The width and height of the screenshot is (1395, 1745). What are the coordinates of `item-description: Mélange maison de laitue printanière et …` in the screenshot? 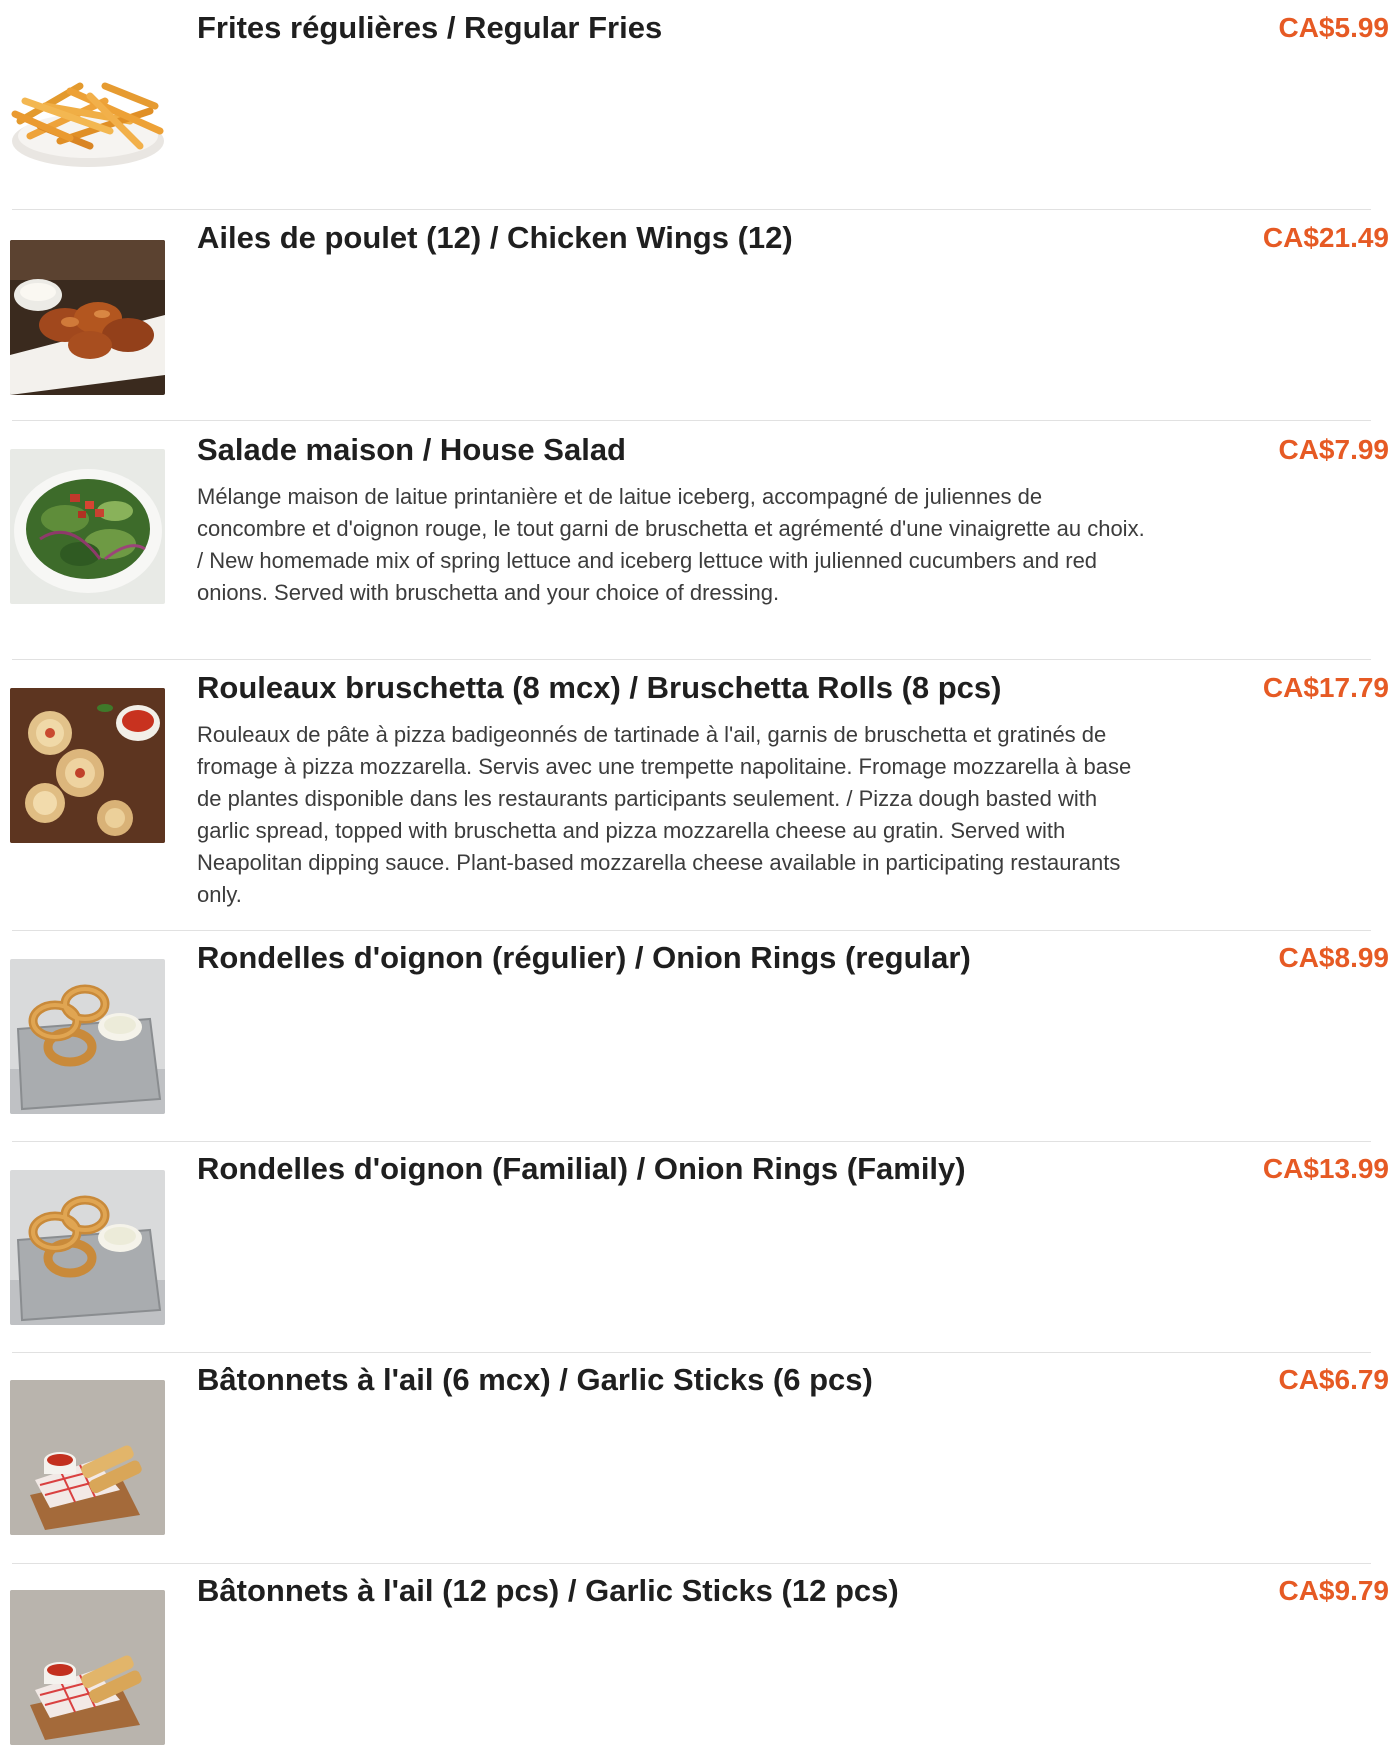 It's located at (671, 544).